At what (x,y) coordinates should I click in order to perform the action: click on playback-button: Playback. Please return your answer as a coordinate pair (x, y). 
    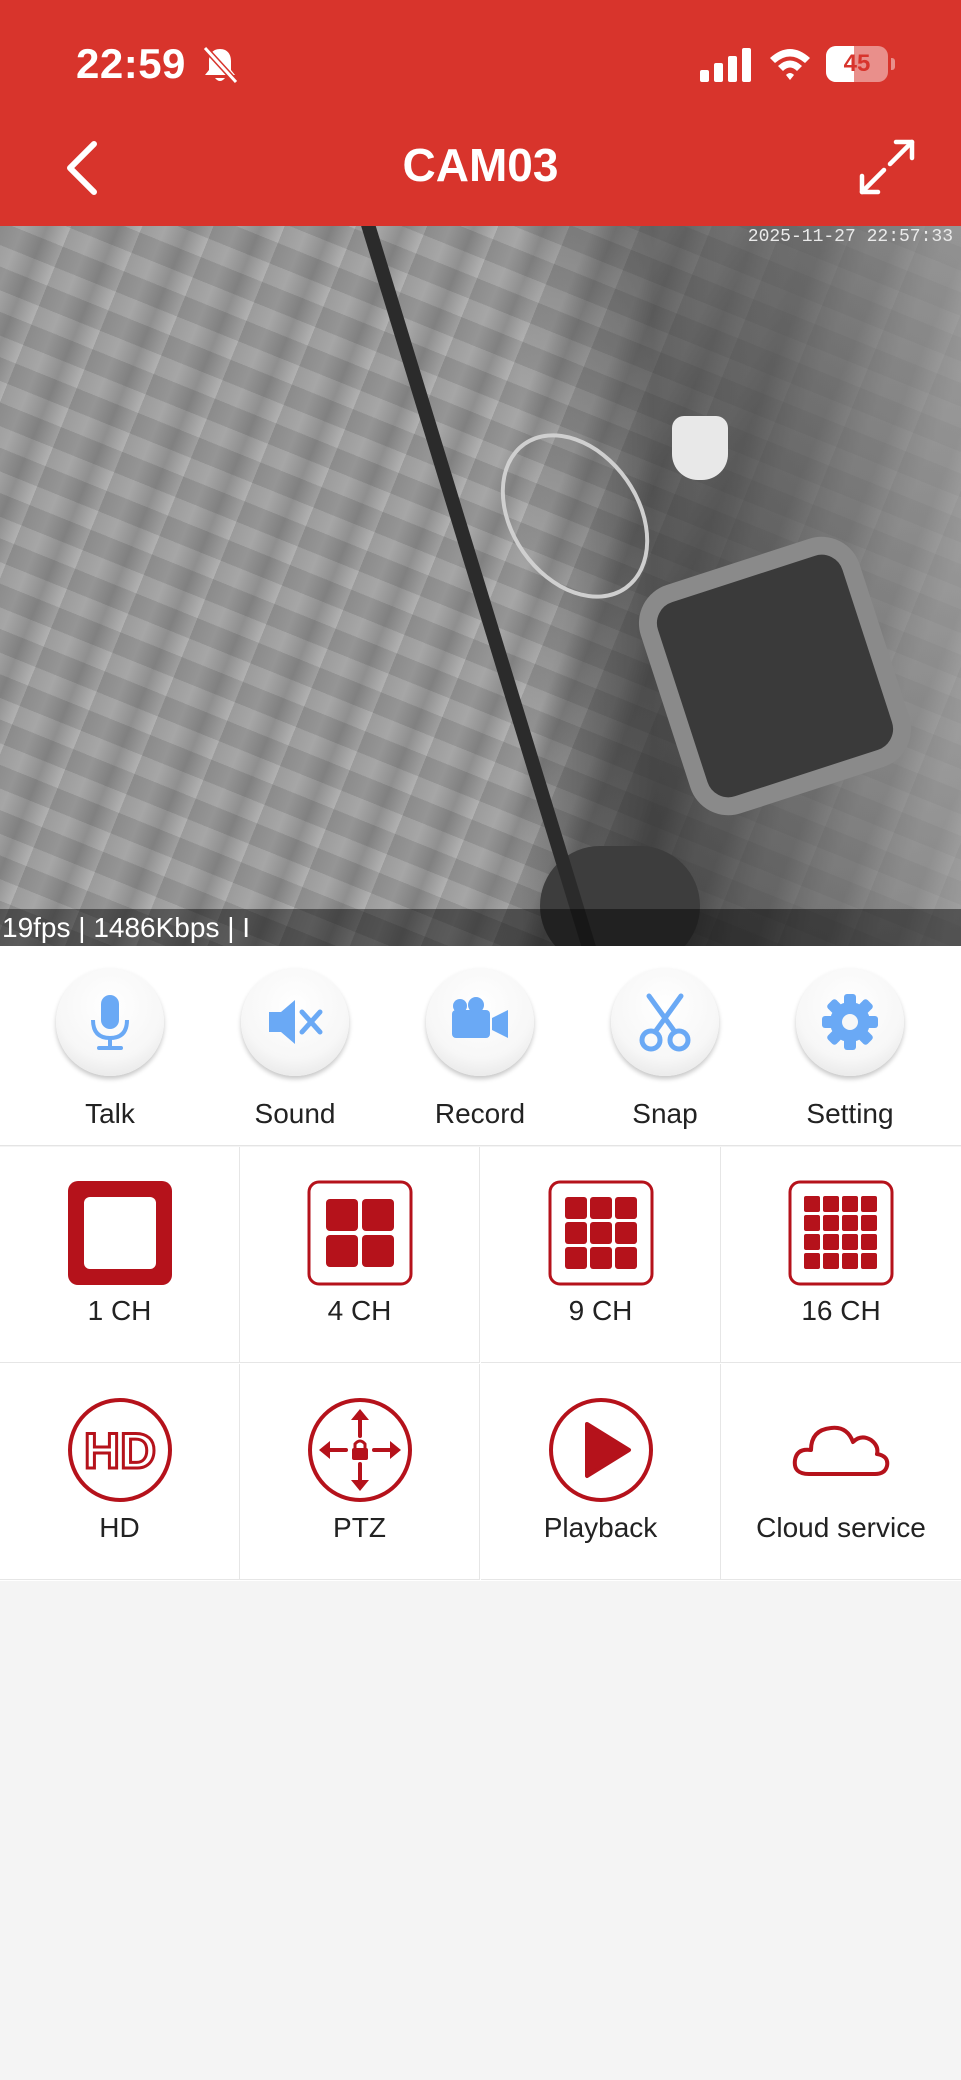
    Looking at the image, I should click on (601, 1472).